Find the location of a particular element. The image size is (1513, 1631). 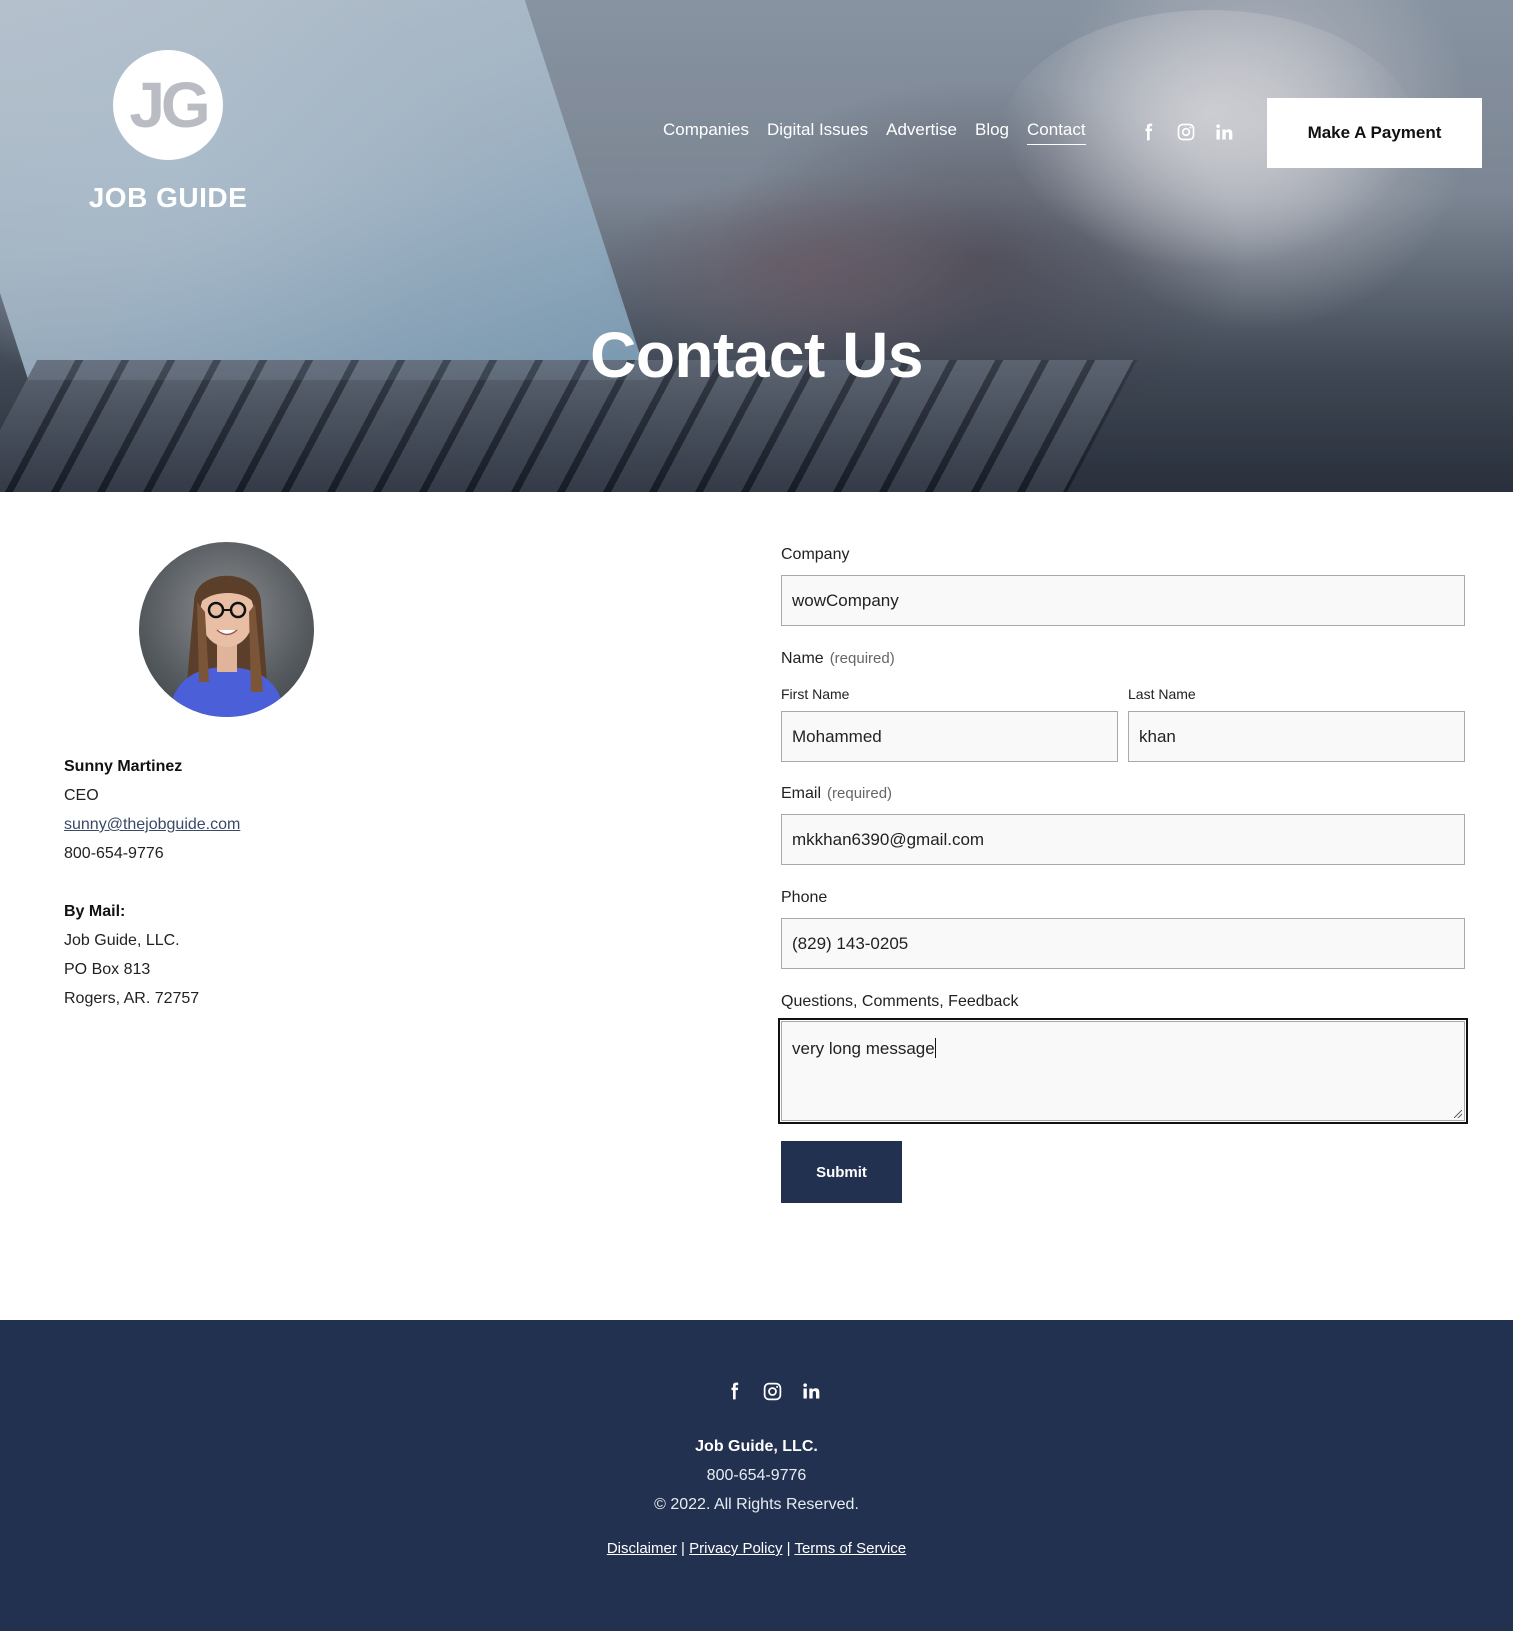

logo-circle: JG is located at coordinates (168, 105).